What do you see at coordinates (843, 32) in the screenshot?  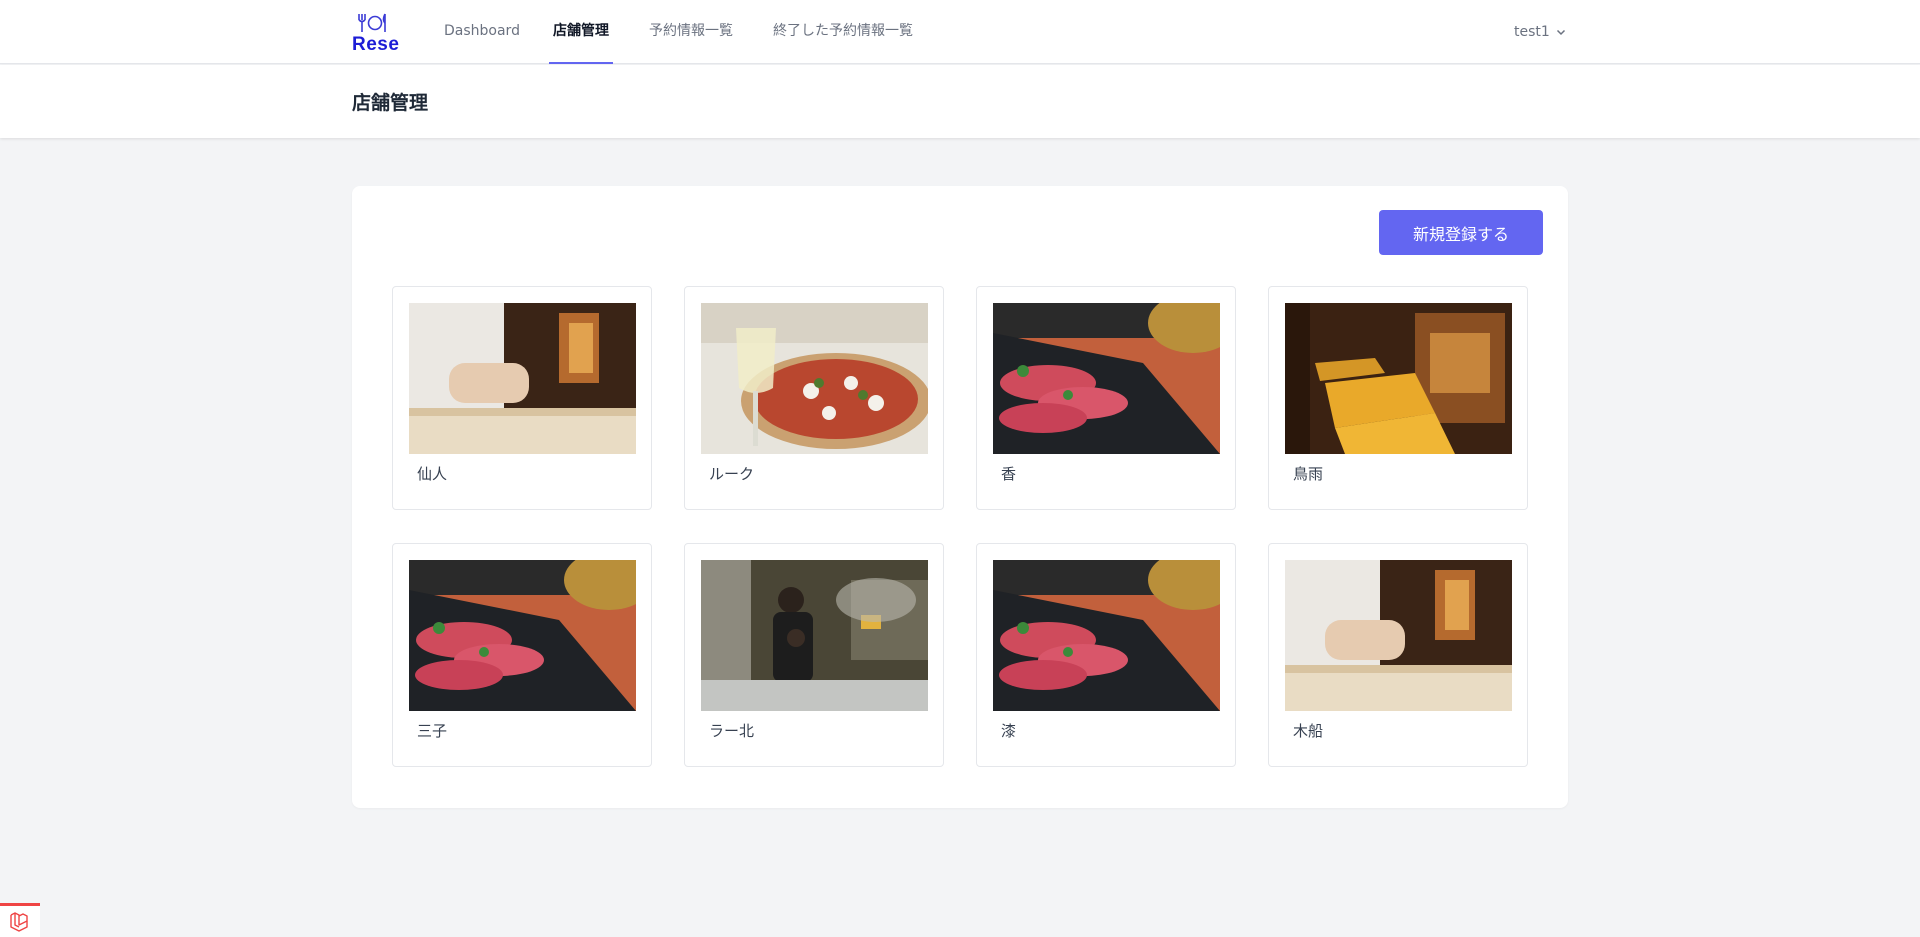 I see `nav-link-finished-reservations: 終了した予約情報一覧` at bounding box center [843, 32].